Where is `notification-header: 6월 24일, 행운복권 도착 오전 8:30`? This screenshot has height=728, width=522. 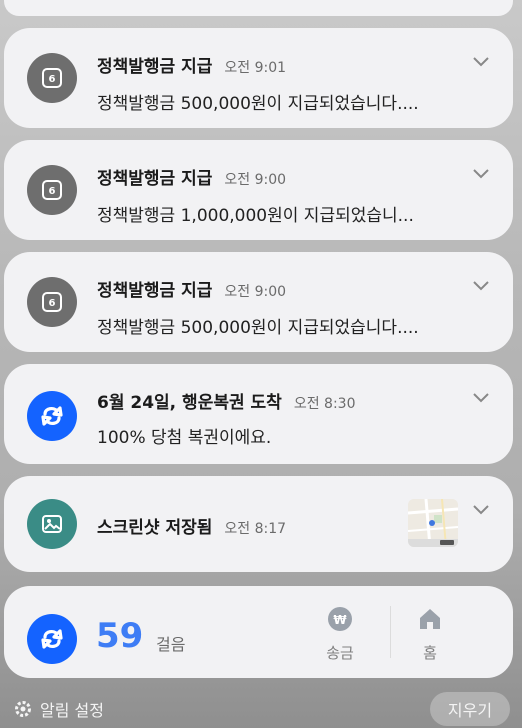
notification-header: 6월 24일, 행운복권 도착 오전 8:30 is located at coordinates (226, 400).